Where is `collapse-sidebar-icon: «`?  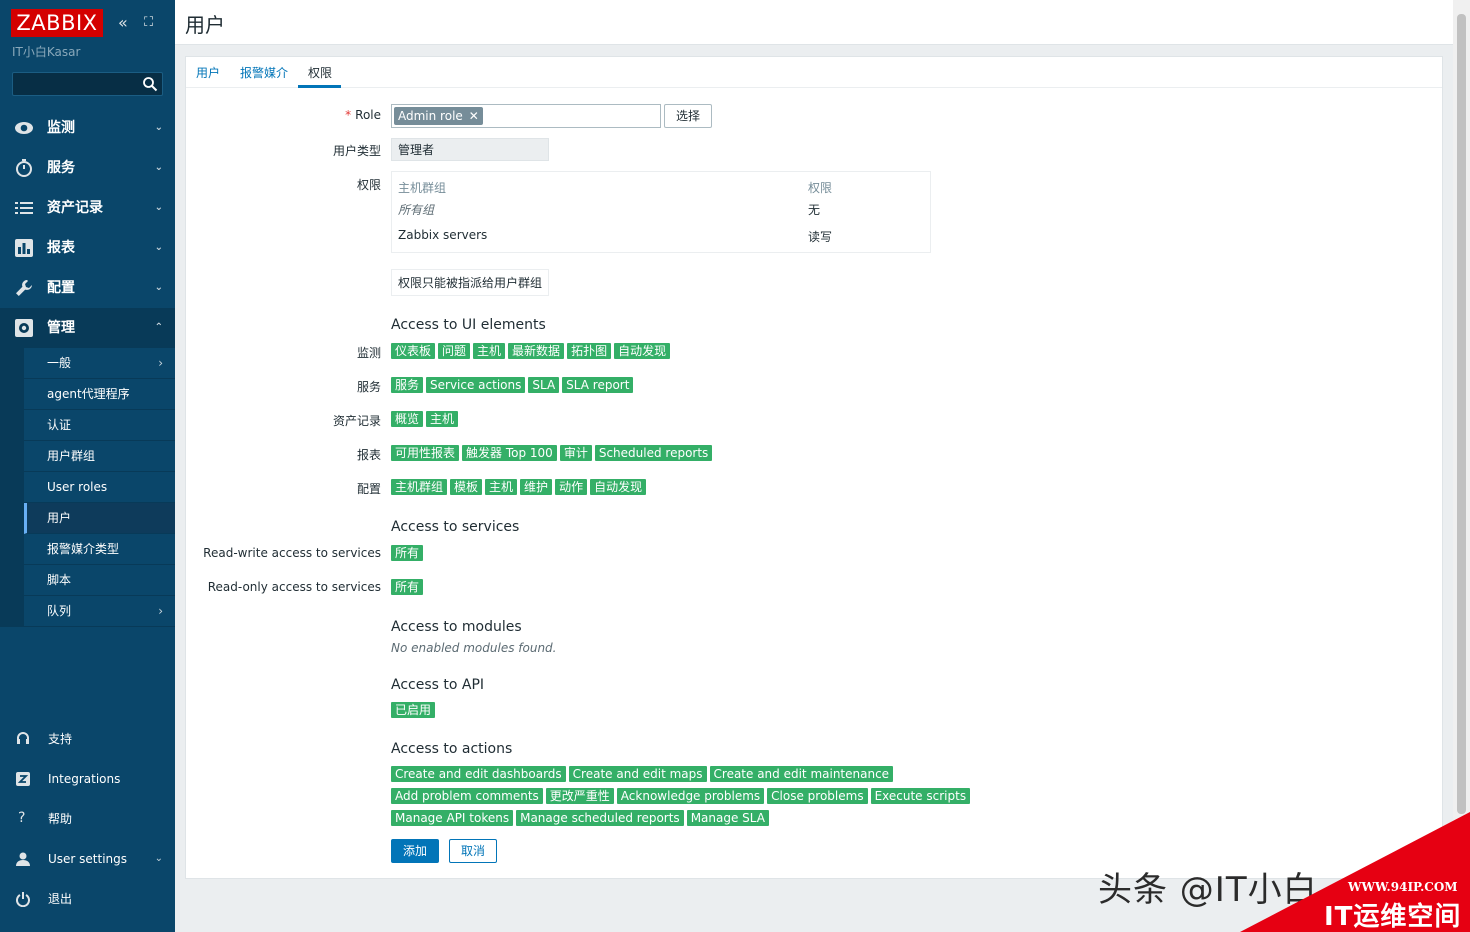 collapse-sidebar-icon: « is located at coordinates (123, 23).